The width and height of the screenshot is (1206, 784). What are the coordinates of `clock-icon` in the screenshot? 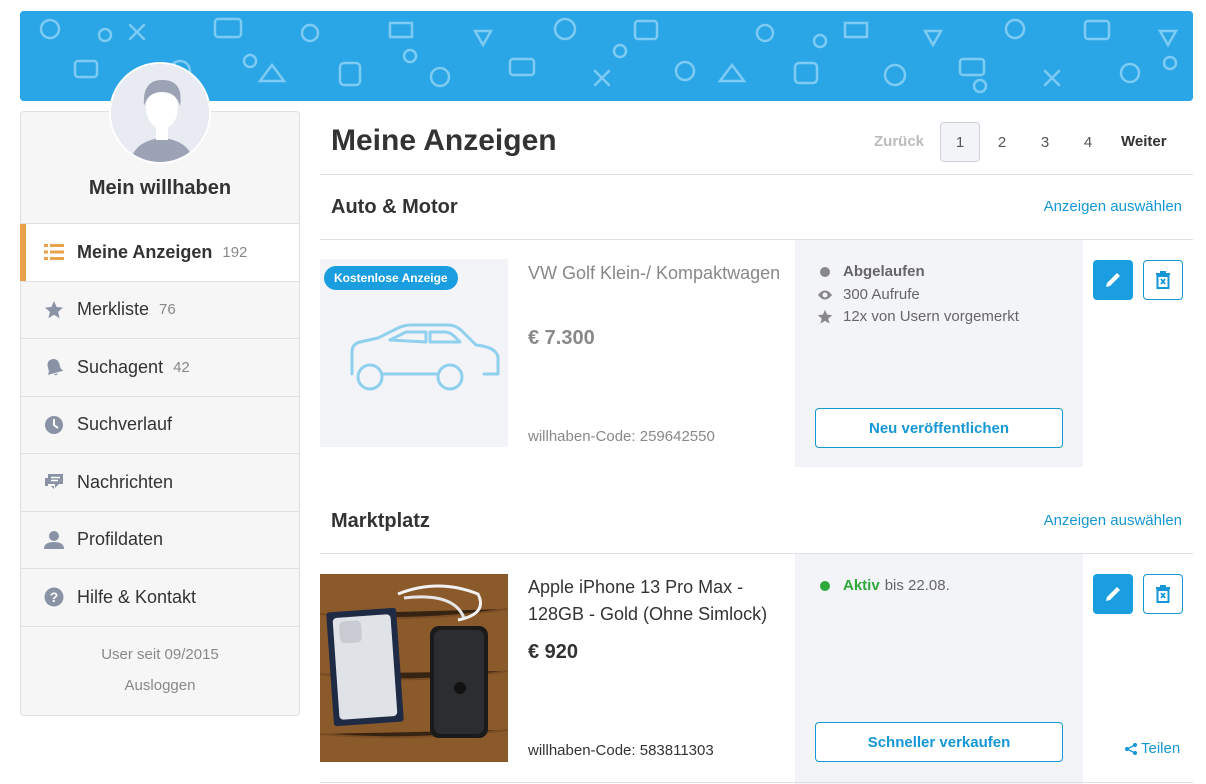 It's located at (54, 425).